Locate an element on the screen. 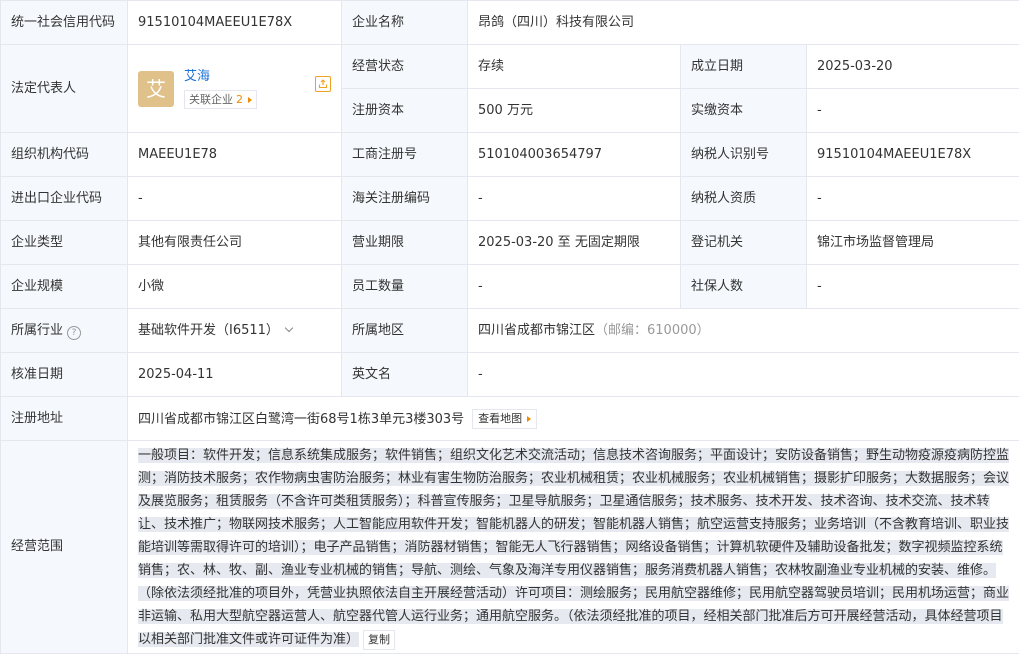 The width and height of the screenshot is (1019, 654). label-business-term: 营业期限 is located at coordinates (405, 243).